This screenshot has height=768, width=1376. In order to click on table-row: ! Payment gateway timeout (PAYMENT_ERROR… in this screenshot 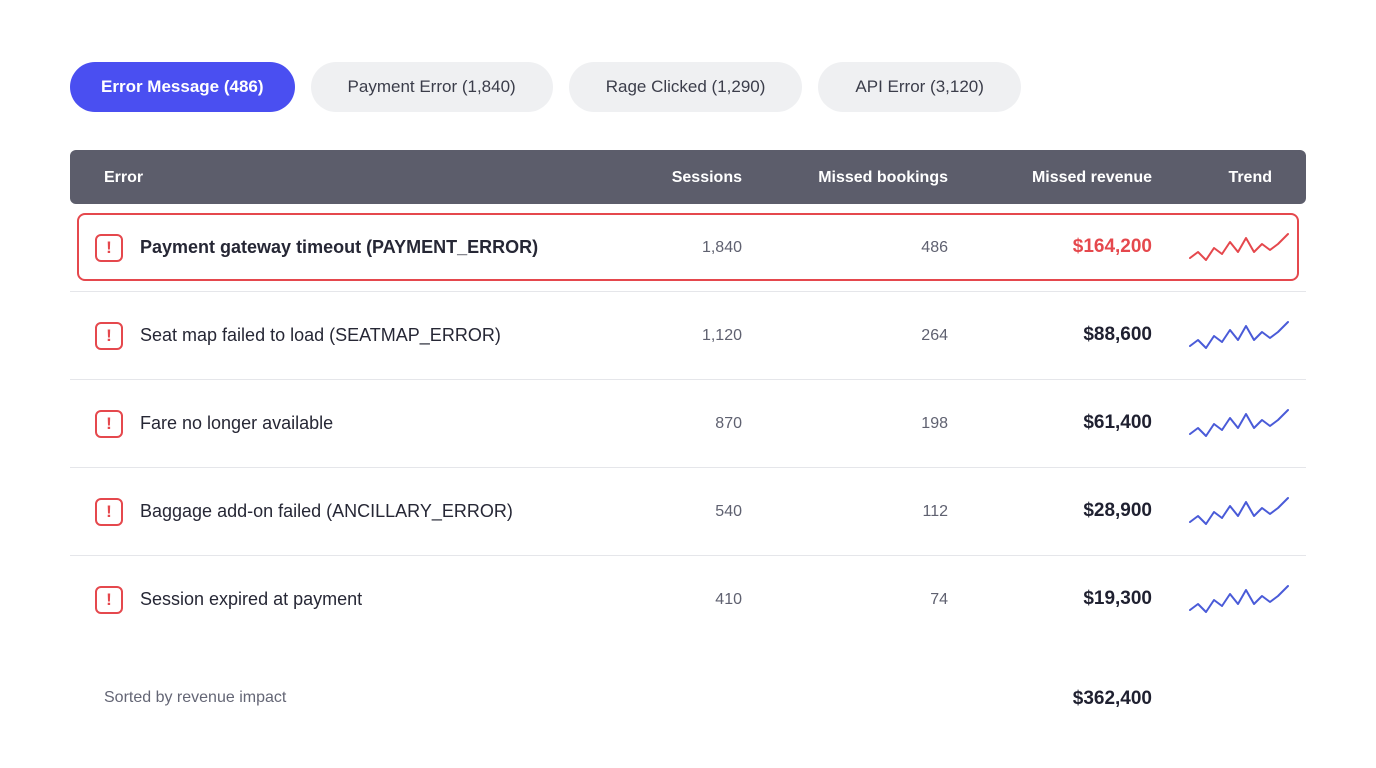, I will do `click(688, 248)`.